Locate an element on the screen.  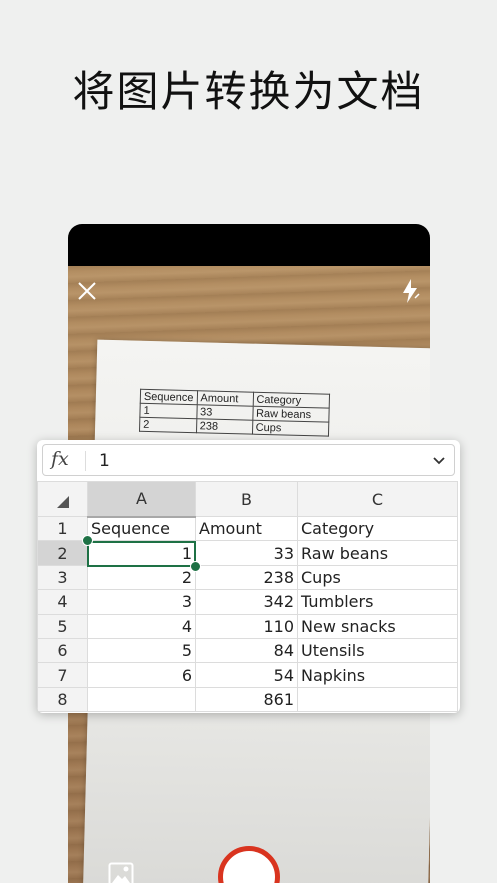
column-header-b: B is located at coordinates (246, 499).